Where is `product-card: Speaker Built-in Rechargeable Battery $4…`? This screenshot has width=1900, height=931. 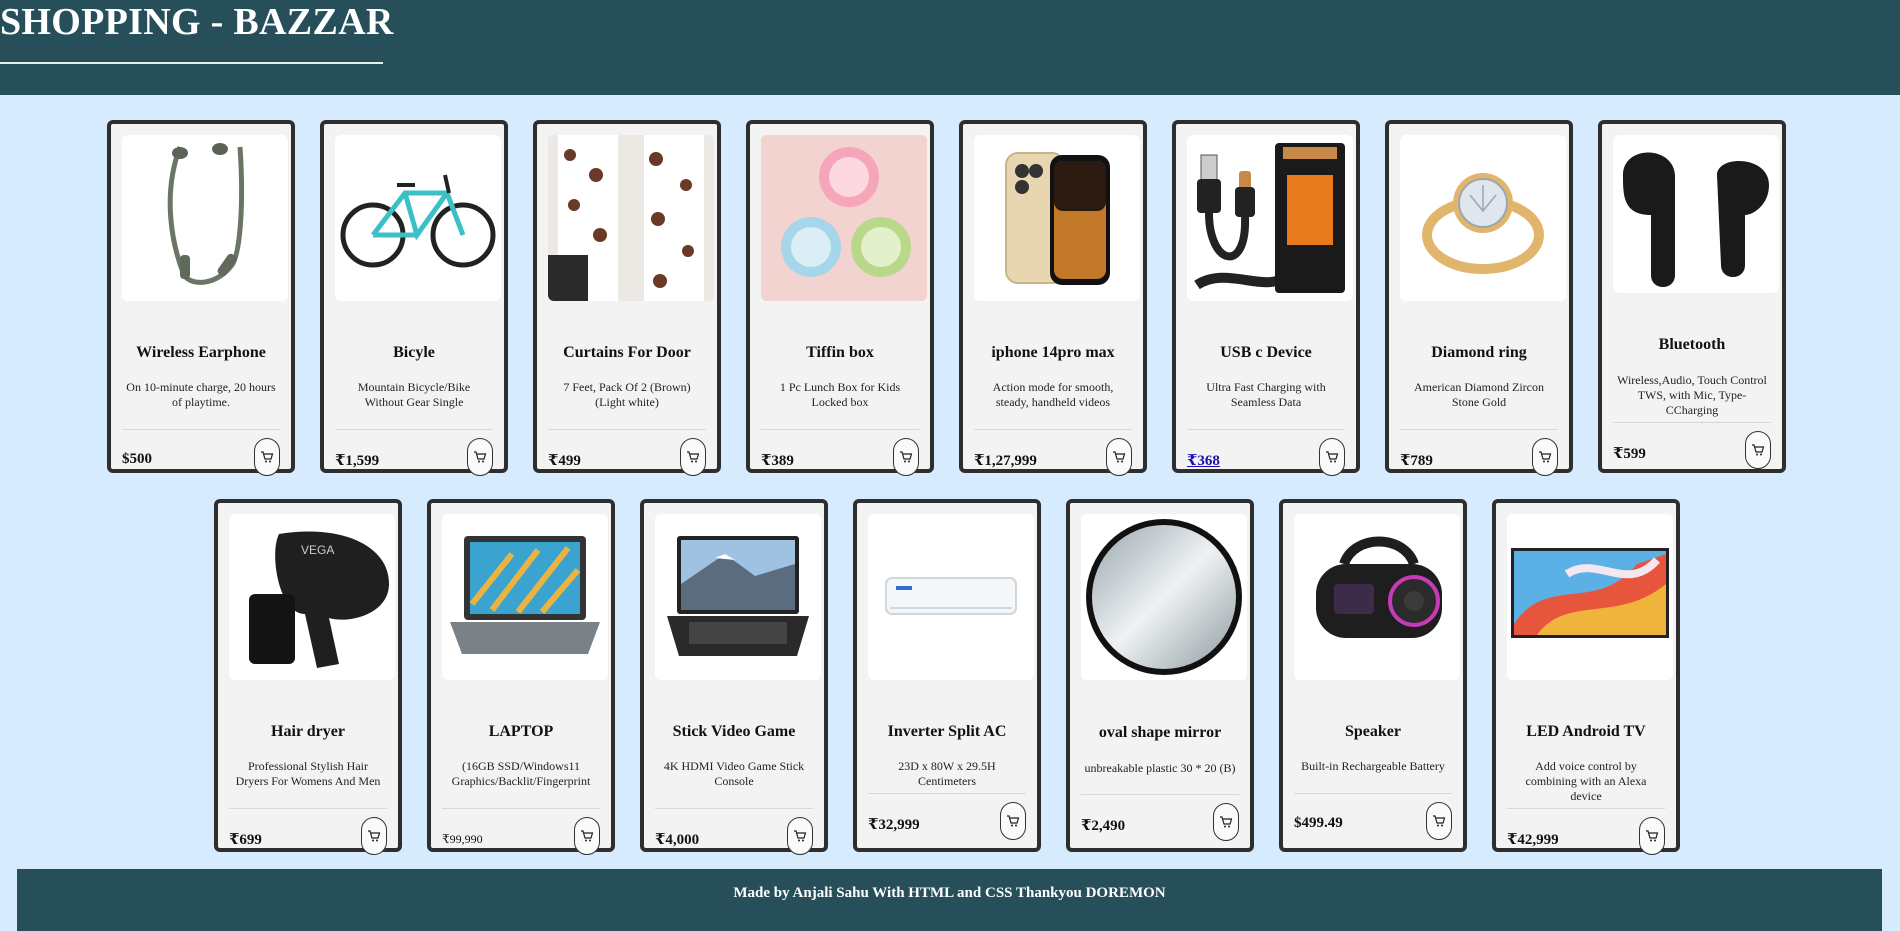 product-card: Speaker Built-in Rechargeable Battery $4… is located at coordinates (1373, 675).